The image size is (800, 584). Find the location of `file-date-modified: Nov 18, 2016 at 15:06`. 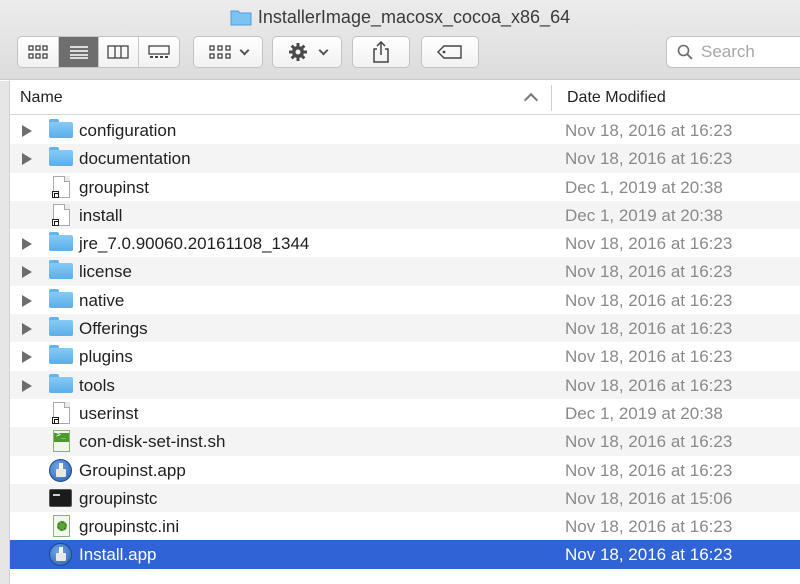

file-date-modified: Nov 18, 2016 at 15:06 is located at coordinates (649, 498).